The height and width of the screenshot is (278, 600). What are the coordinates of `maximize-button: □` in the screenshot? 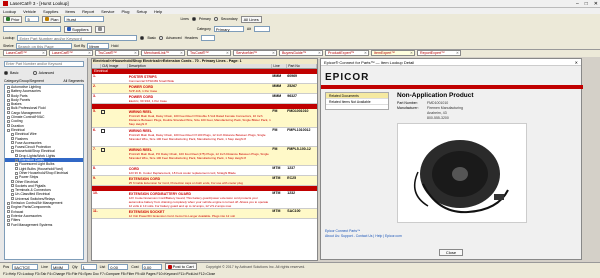 It's located at (586, 4).